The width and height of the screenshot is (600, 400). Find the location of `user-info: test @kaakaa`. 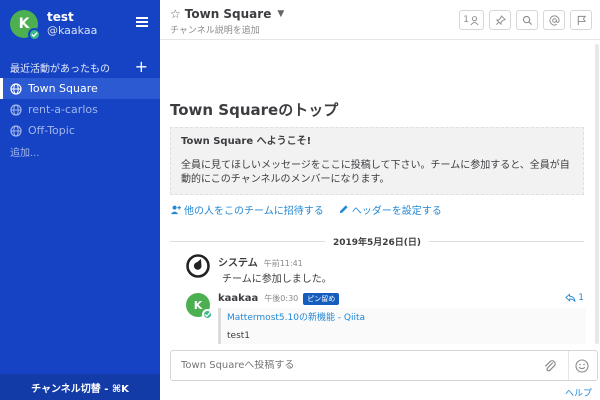

user-info: test @kaakaa is located at coordinates (72, 24).